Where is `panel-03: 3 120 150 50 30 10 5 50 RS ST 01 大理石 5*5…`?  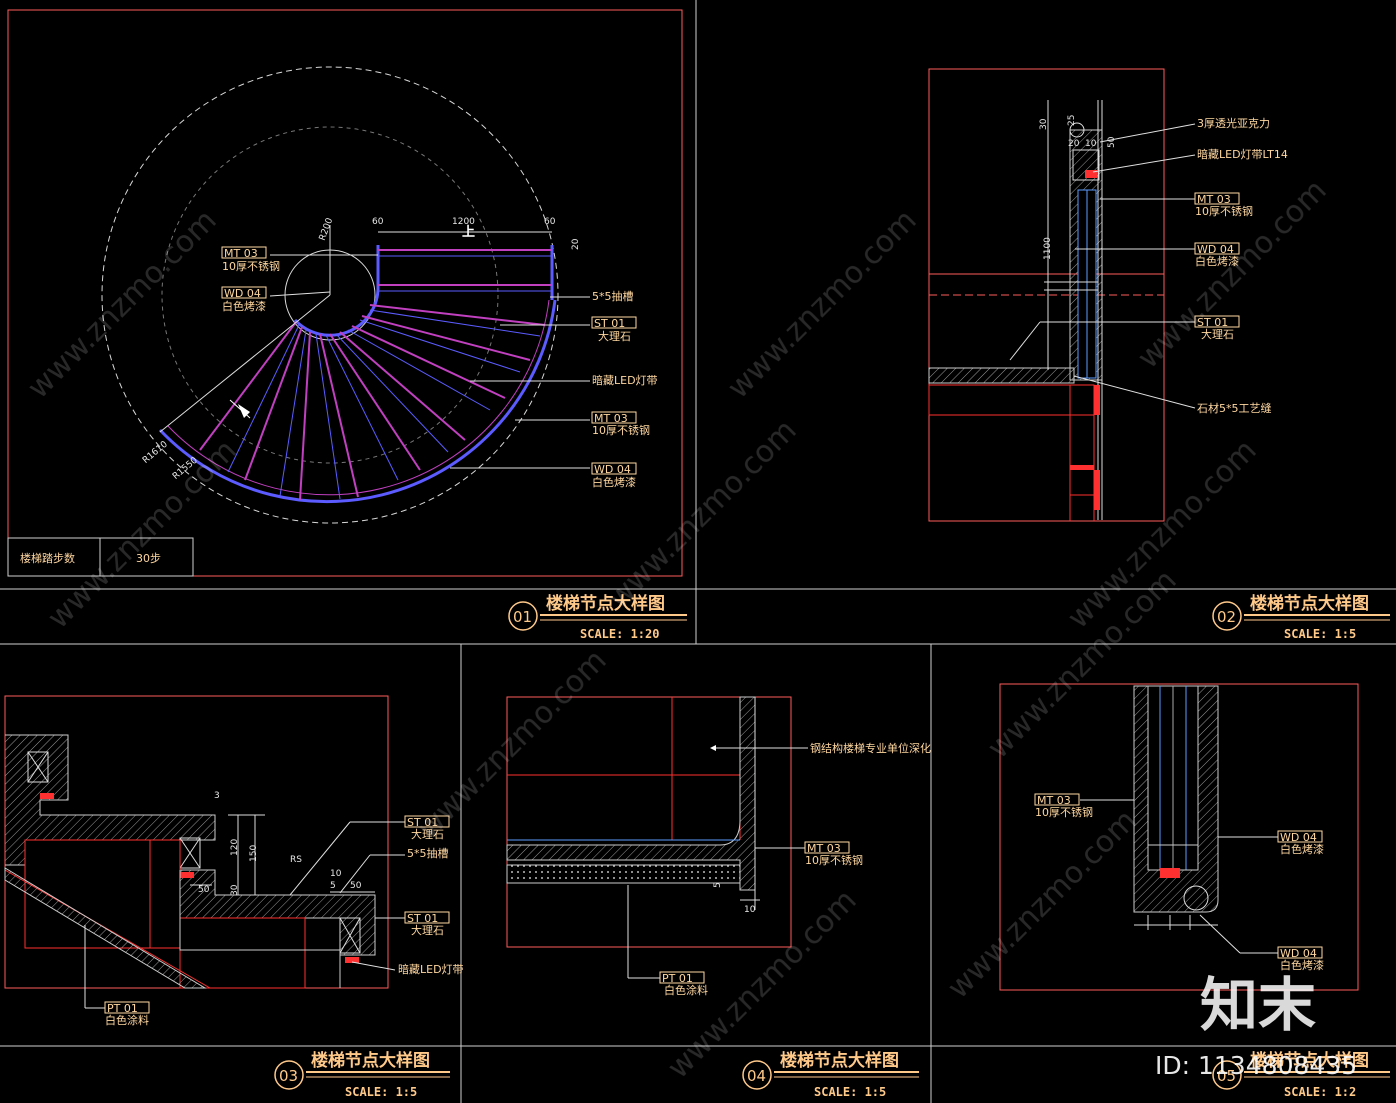
panel-03: 3 120 150 50 30 10 5 50 RS ST 01 大理石 5*5… is located at coordinates (234, 861).